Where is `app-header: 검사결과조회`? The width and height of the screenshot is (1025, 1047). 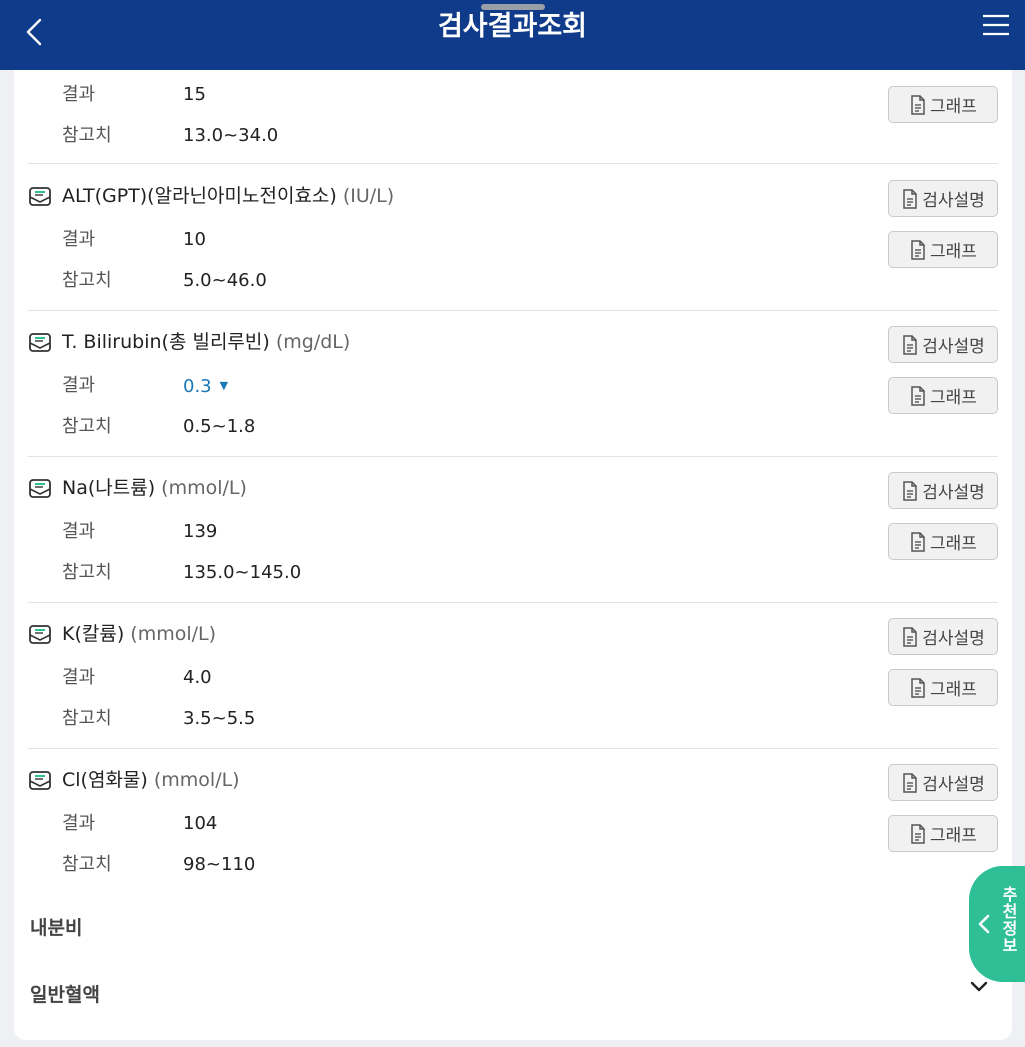 app-header: 검사결과조회 is located at coordinates (512, 35).